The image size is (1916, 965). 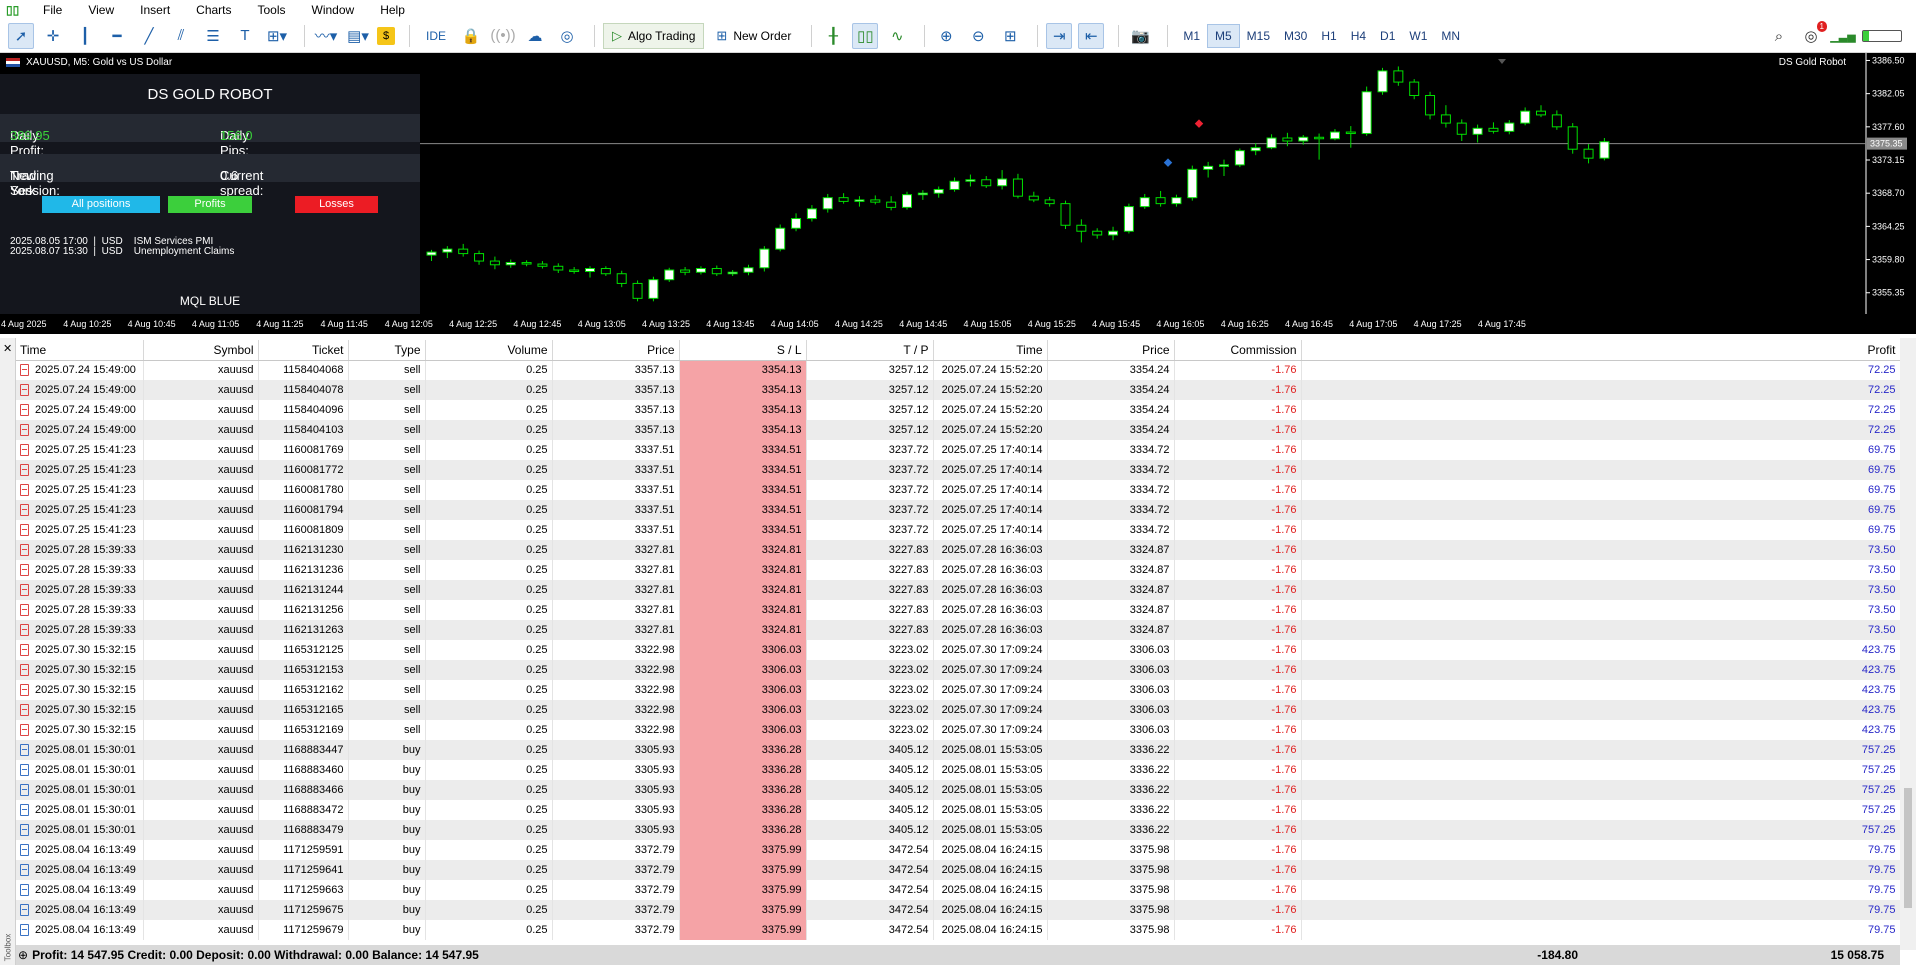 What do you see at coordinates (870, 350) in the screenshot?
I see `column-header: T / P` at bounding box center [870, 350].